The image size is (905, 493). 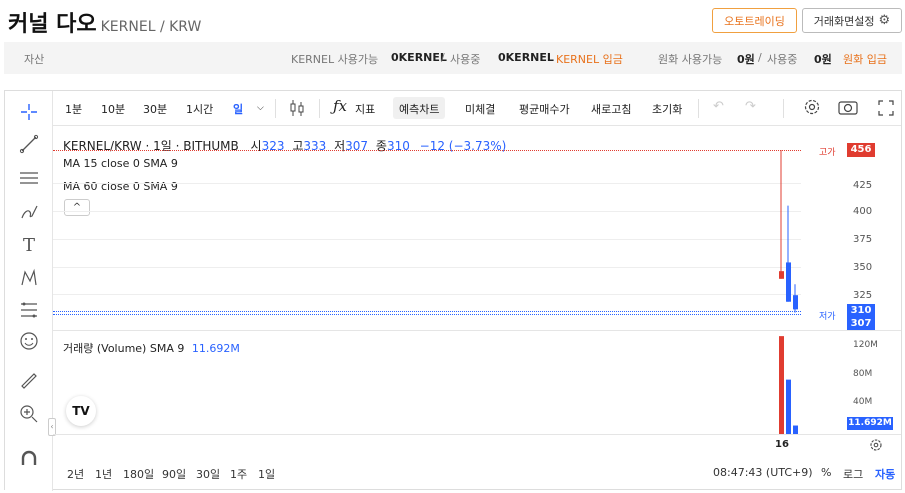 What do you see at coordinates (199, 109) in the screenshot?
I see `interval-1h: 1시간` at bounding box center [199, 109].